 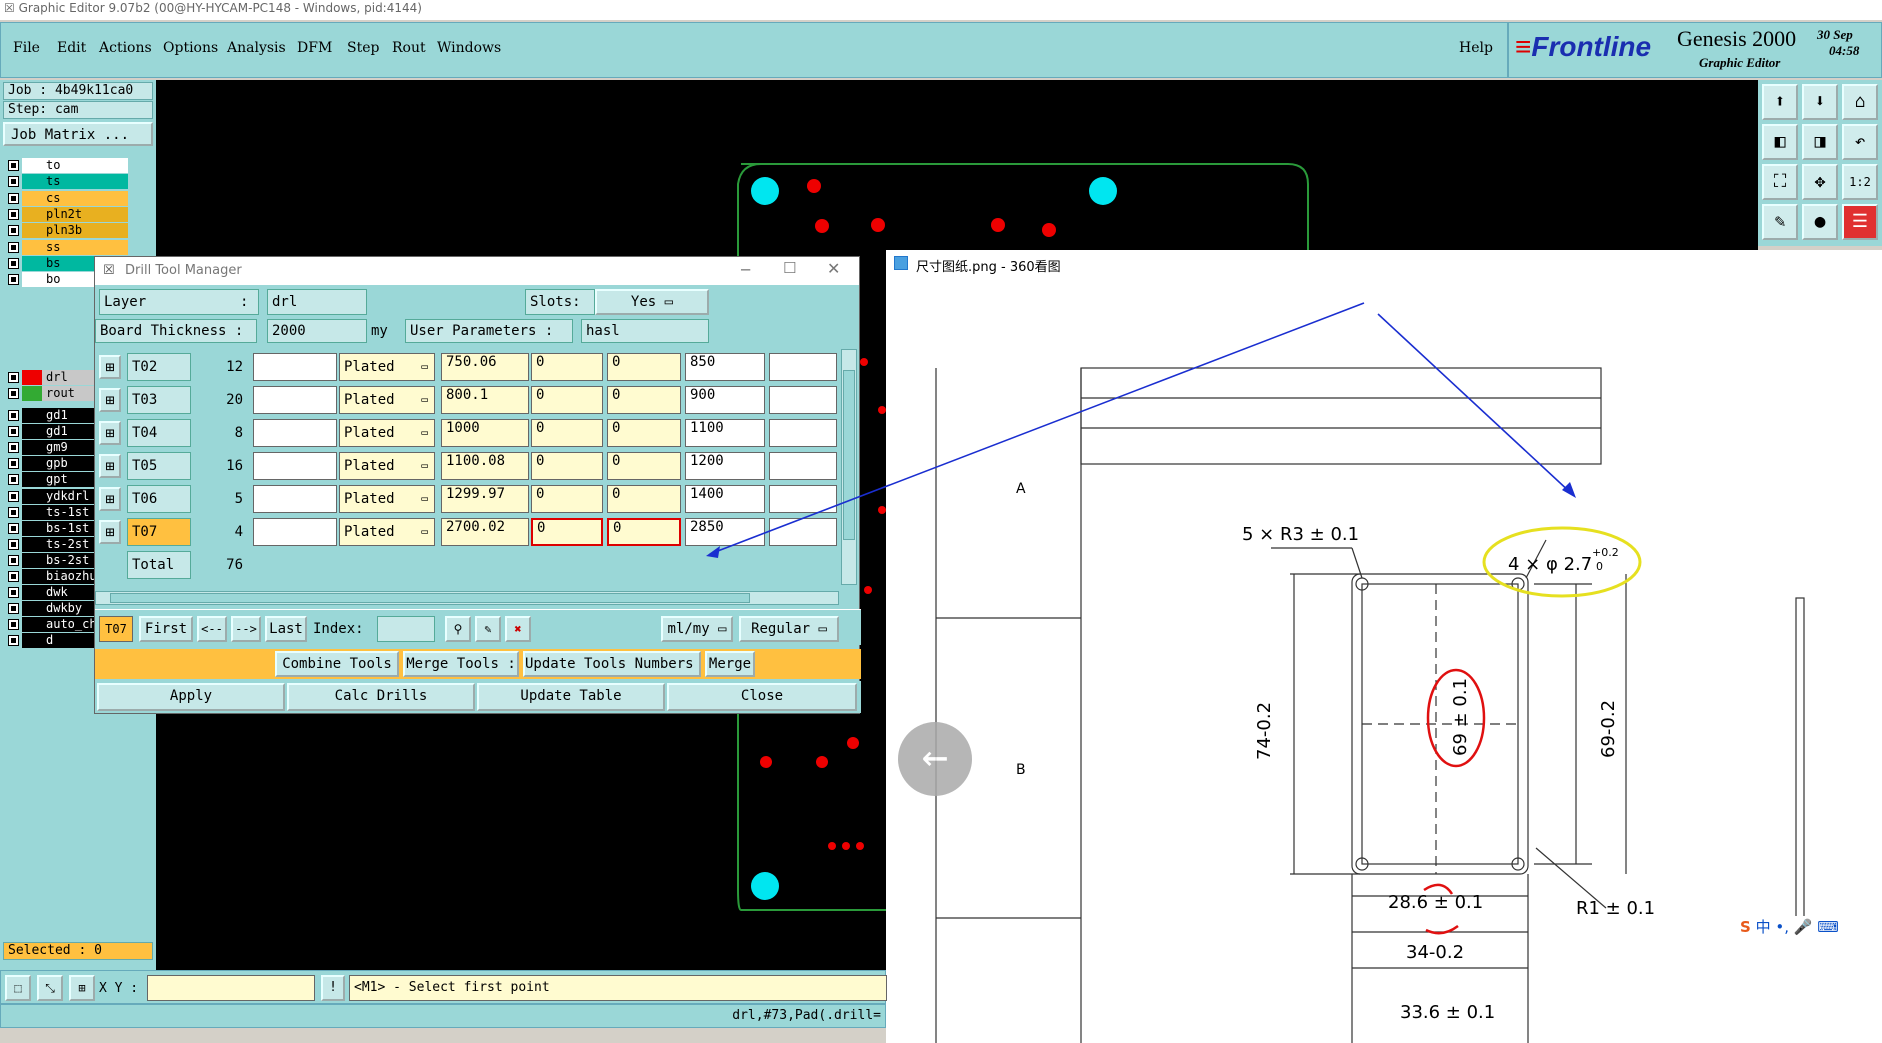 I want to click on minimize-icon: ─, so click(x=745, y=270).